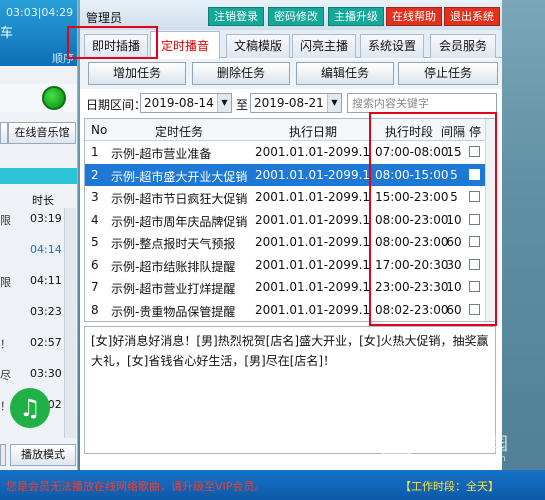 Image resolution: width=545 pixels, height=500 pixels. I want to click on left-stub-button, so click(3, 455).